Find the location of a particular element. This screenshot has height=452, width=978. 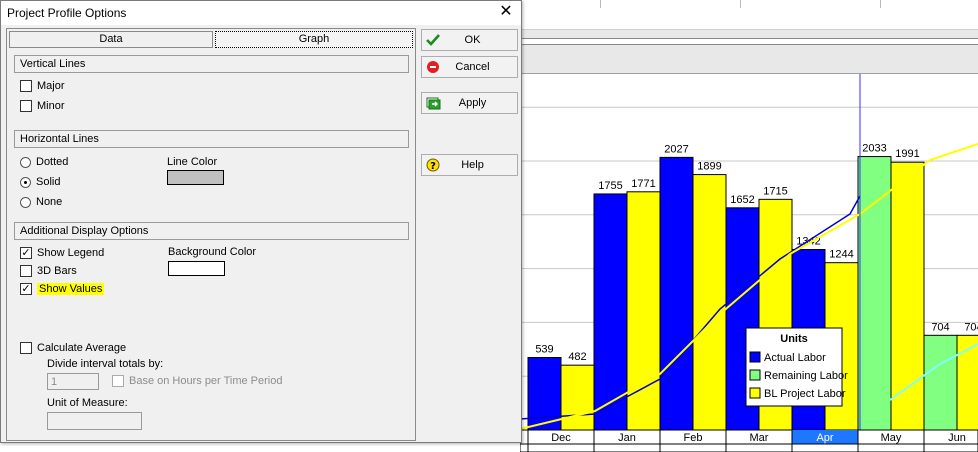

calculate-average-checkbox: Calculate Average is located at coordinates (73, 348).